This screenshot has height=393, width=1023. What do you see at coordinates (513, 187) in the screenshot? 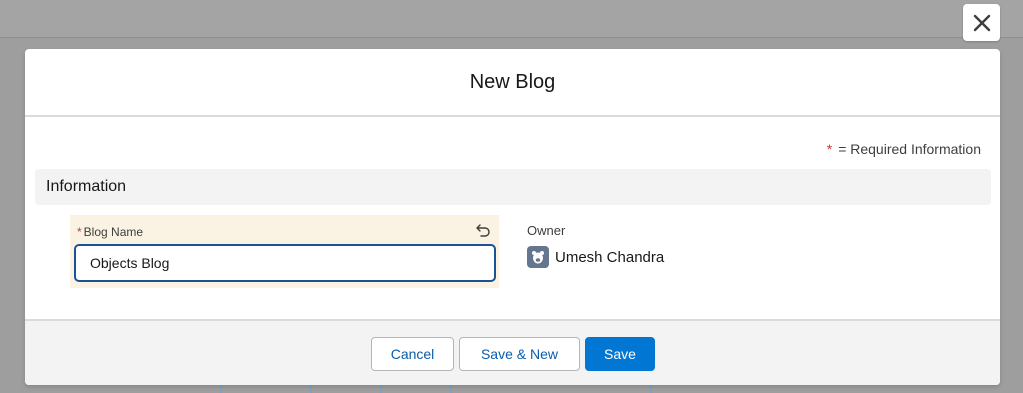
I see `section-header-information: Information` at bounding box center [513, 187].